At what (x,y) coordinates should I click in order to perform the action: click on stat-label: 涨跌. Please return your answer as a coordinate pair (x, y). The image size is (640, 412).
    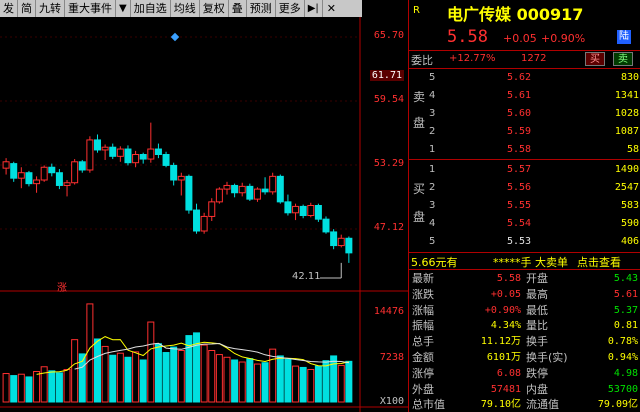
    Looking at the image, I should click on (423, 294).